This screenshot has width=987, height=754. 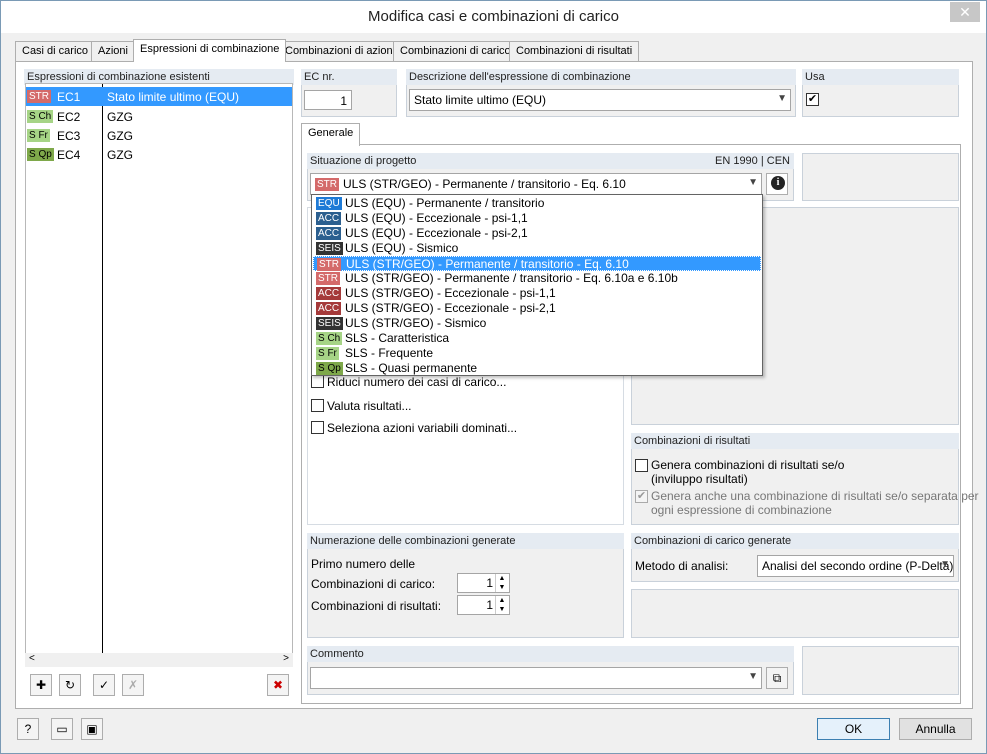 I want to click on option-label: SLS - Quasi permanente, so click(x=411, y=368).